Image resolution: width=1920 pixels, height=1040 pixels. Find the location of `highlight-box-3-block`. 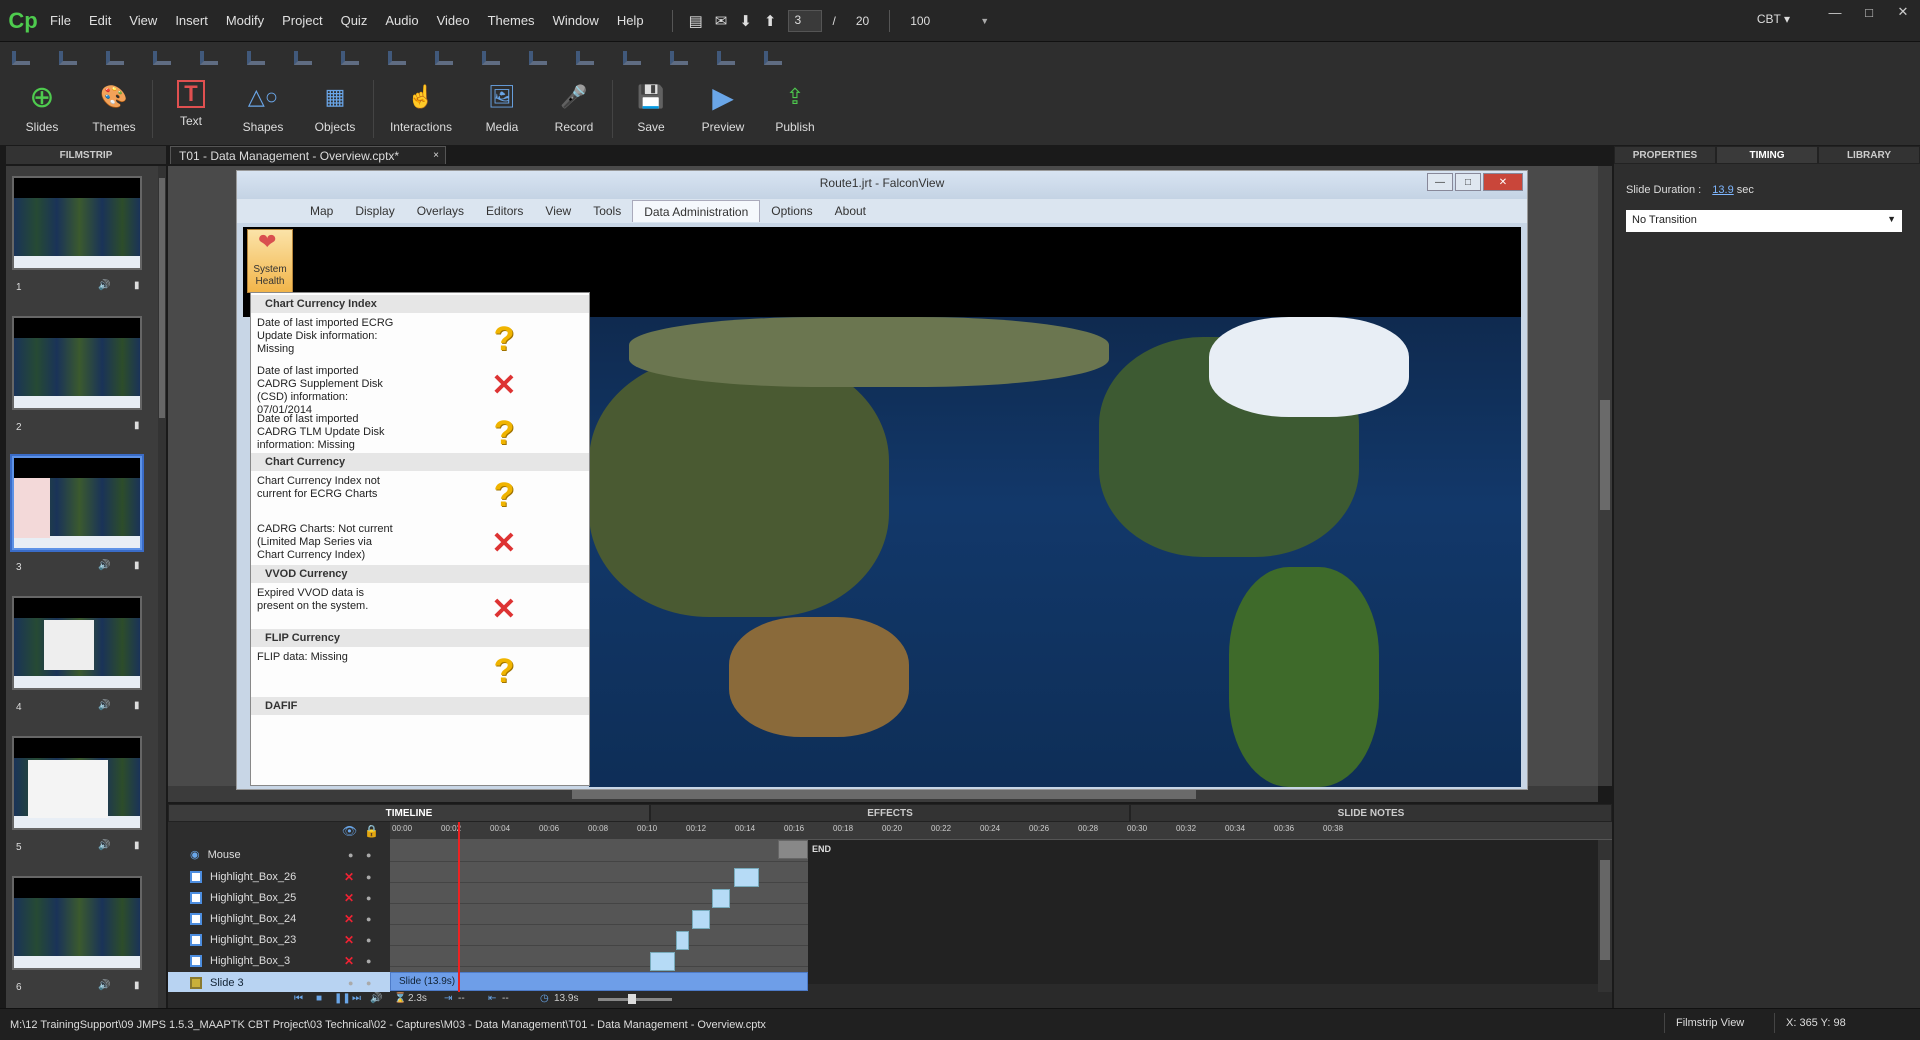

highlight-box-3-block is located at coordinates (662, 961).